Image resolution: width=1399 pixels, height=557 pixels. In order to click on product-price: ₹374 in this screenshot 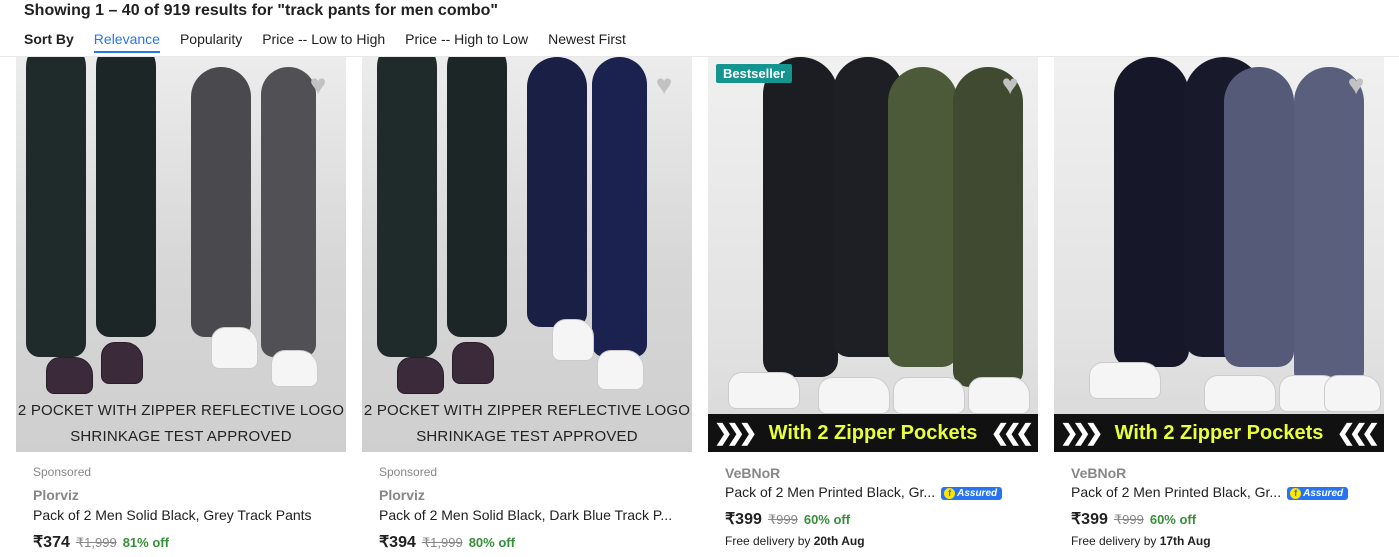, I will do `click(51, 542)`.